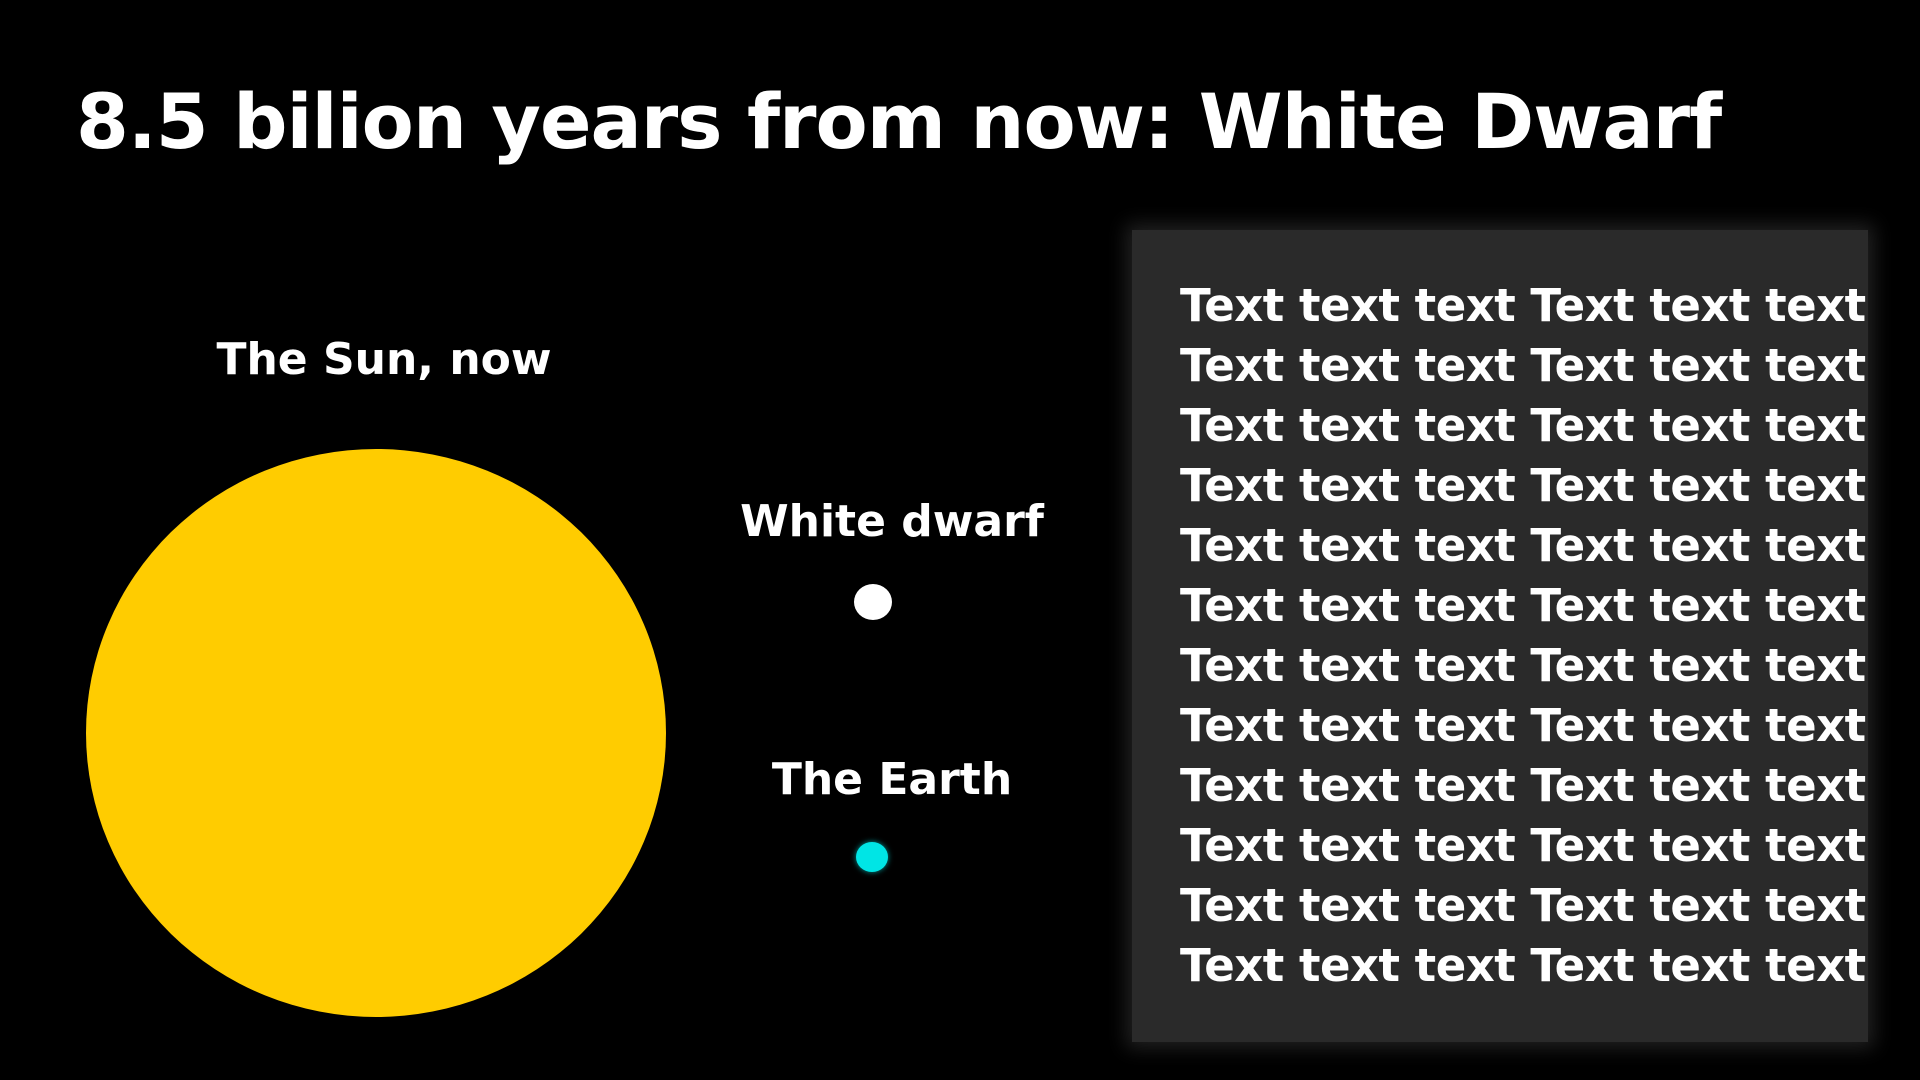  Describe the element at coordinates (872, 857) in the screenshot. I see `earth-circle` at that location.